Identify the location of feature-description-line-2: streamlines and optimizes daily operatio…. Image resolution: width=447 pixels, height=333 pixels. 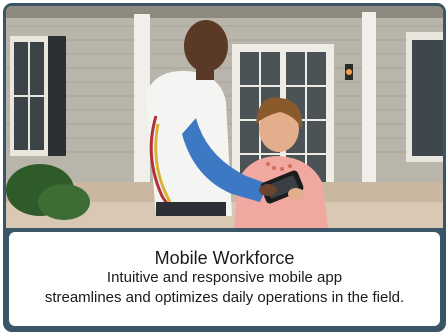
(224, 297).